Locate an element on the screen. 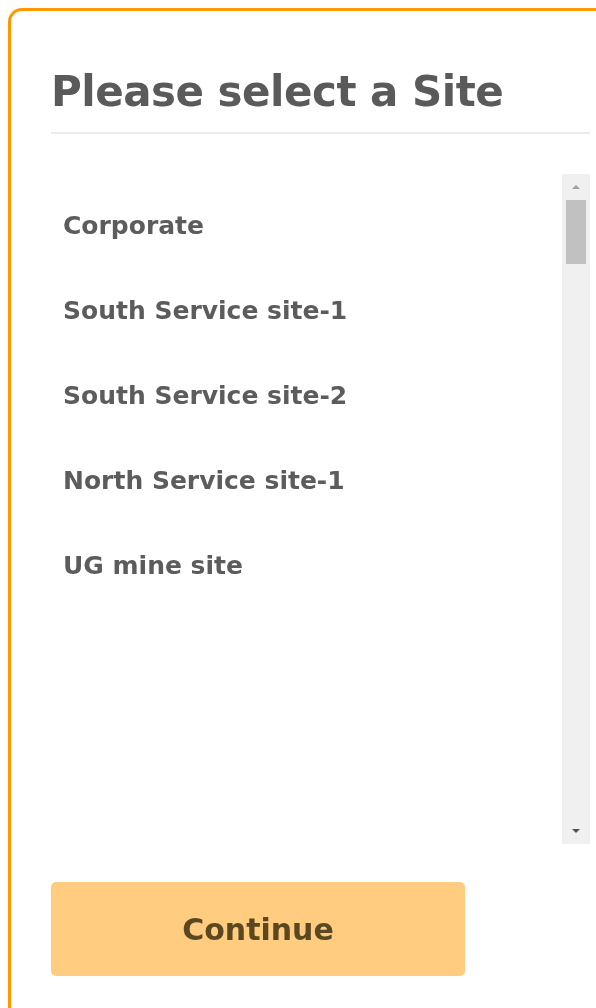 Image resolution: width=596 pixels, height=1008 pixels. dialog-title: Please select a Site is located at coordinates (320, 100).